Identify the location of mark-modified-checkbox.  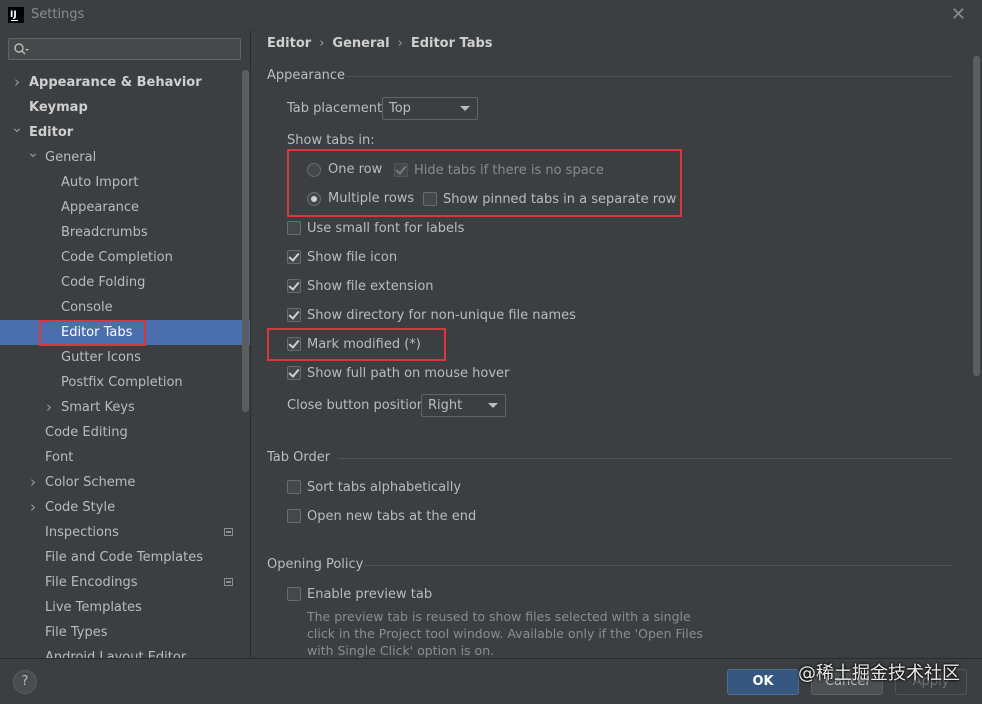
(294, 344).